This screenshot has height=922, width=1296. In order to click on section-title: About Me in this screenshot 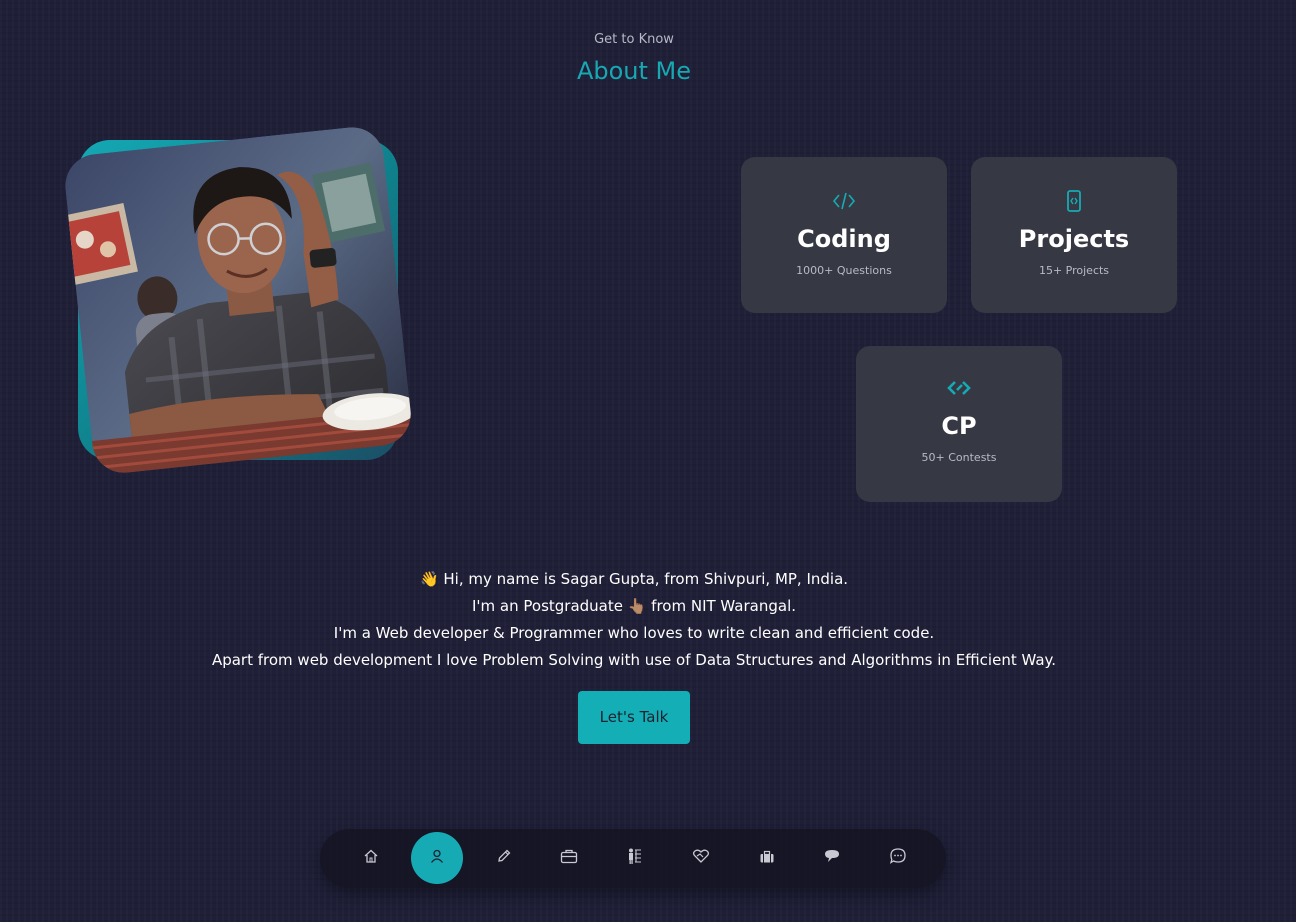, I will do `click(634, 71)`.